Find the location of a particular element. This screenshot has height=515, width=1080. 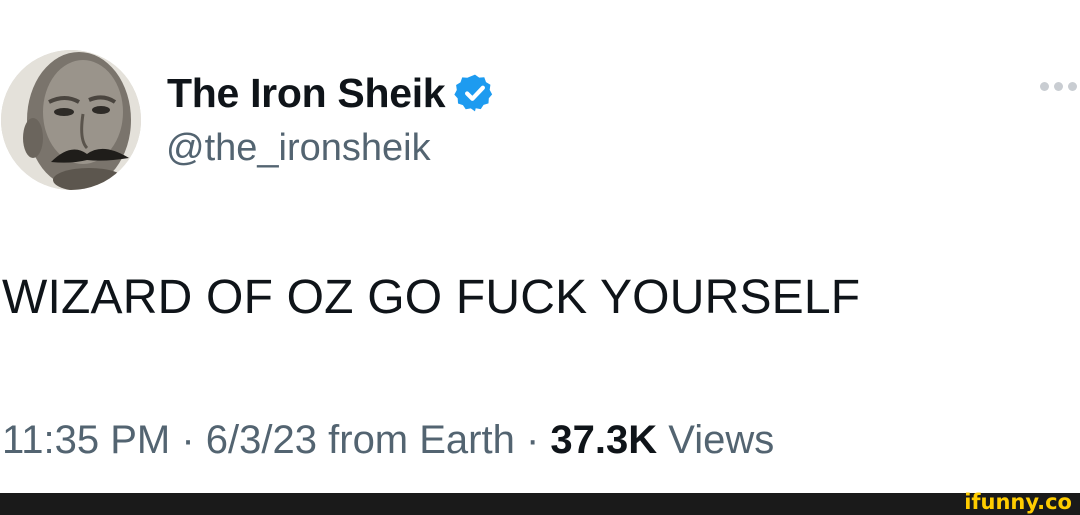

author-handle: @the_ironsheik is located at coordinates (298, 148).